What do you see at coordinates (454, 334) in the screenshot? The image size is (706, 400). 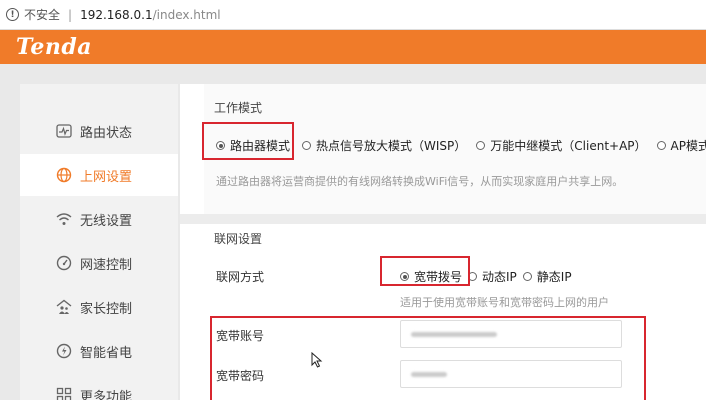 I see `masked-account-value` at bounding box center [454, 334].